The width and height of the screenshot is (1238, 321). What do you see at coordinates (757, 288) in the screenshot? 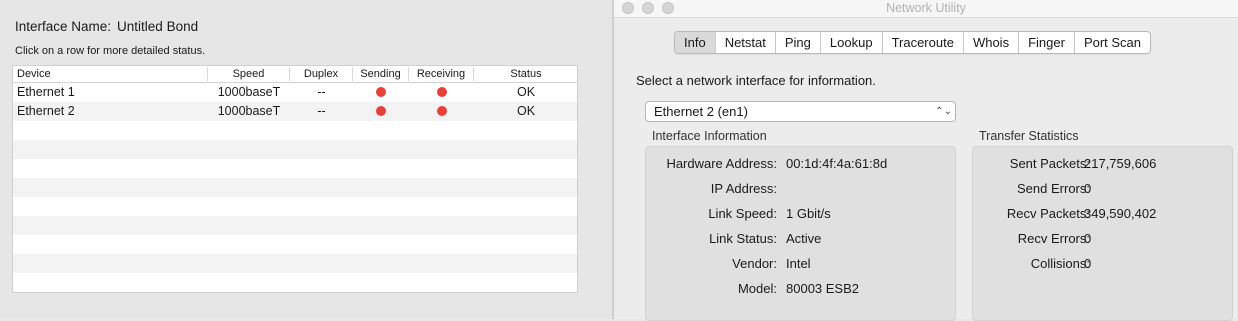
I see `model-label: Model:` at bounding box center [757, 288].